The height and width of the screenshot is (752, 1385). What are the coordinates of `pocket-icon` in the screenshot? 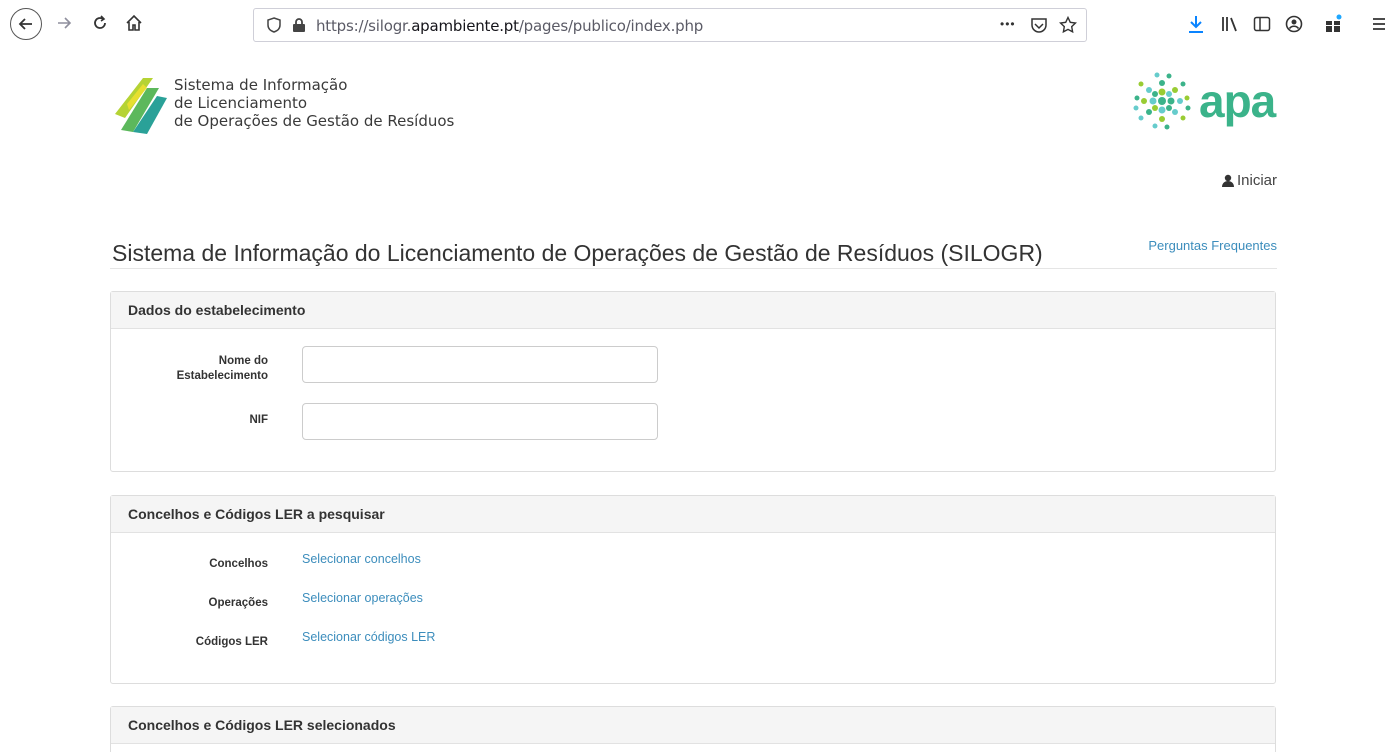 It's located at (1039, 25).